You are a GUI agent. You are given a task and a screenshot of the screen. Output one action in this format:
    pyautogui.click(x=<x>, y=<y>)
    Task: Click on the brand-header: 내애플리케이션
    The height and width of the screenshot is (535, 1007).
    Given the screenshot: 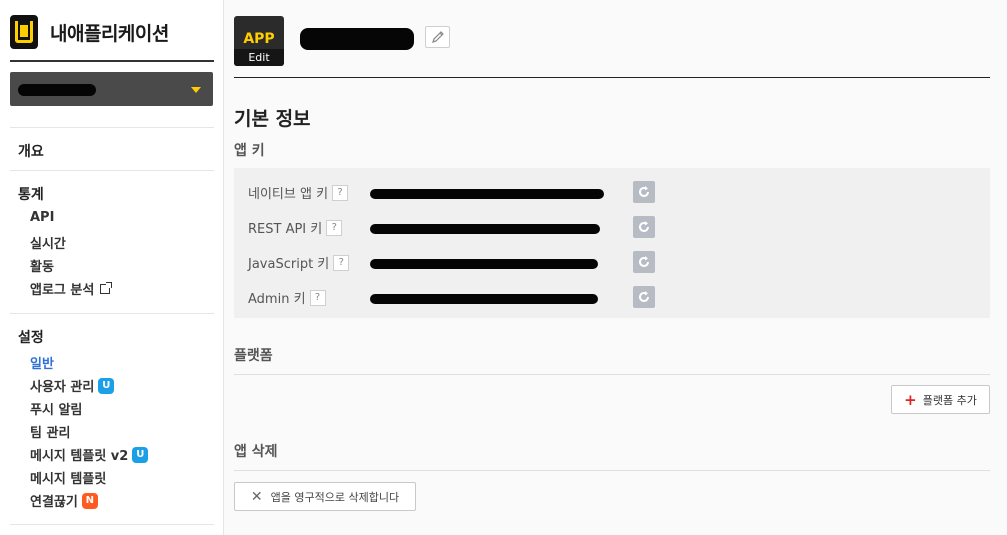 What is the action you would take?
    pyautogui.click(x=112, y=32)
    